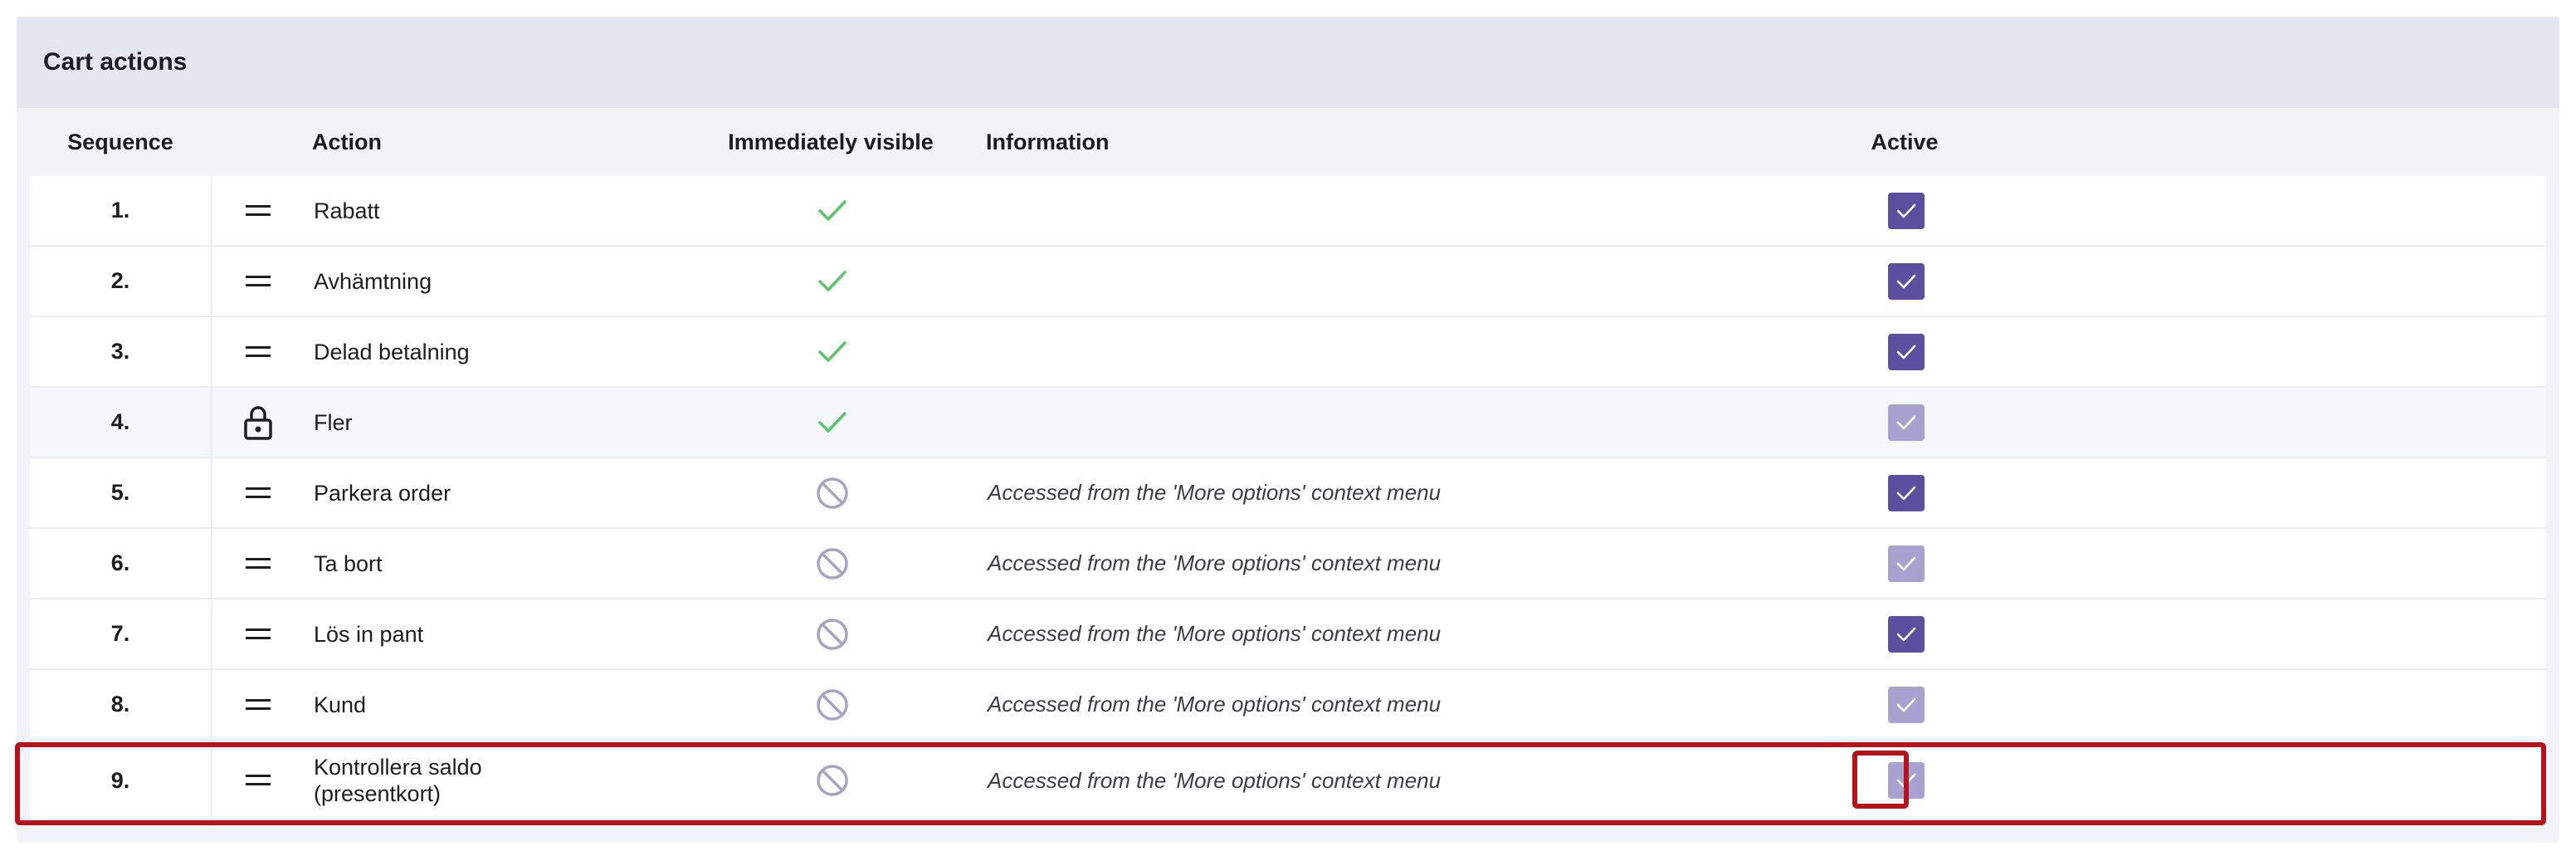 The image size is (2576, 851). Describe the element at coordinates (120, 141) in the screenshot. I see `column-header-sequence: Sequence` at that location.